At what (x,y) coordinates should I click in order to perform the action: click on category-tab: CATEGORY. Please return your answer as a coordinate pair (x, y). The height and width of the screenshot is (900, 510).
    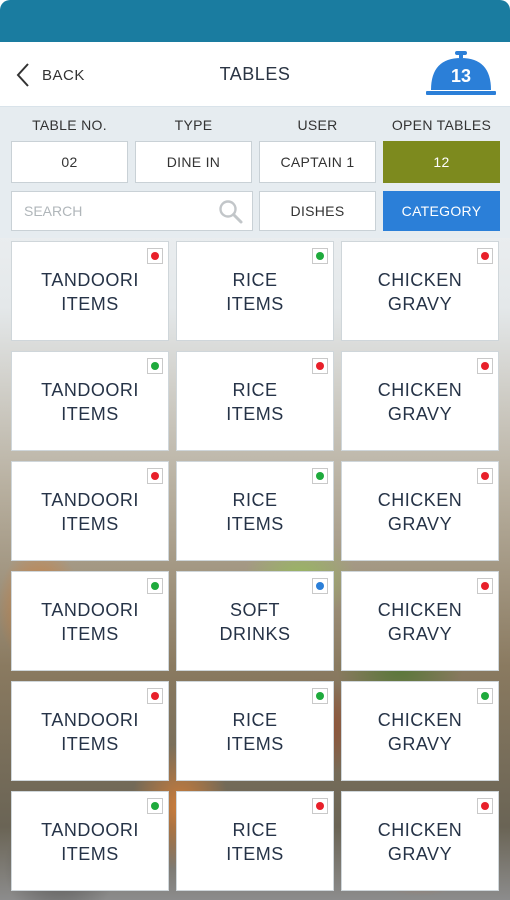
    Looking at the image, I should click on (441, 211).